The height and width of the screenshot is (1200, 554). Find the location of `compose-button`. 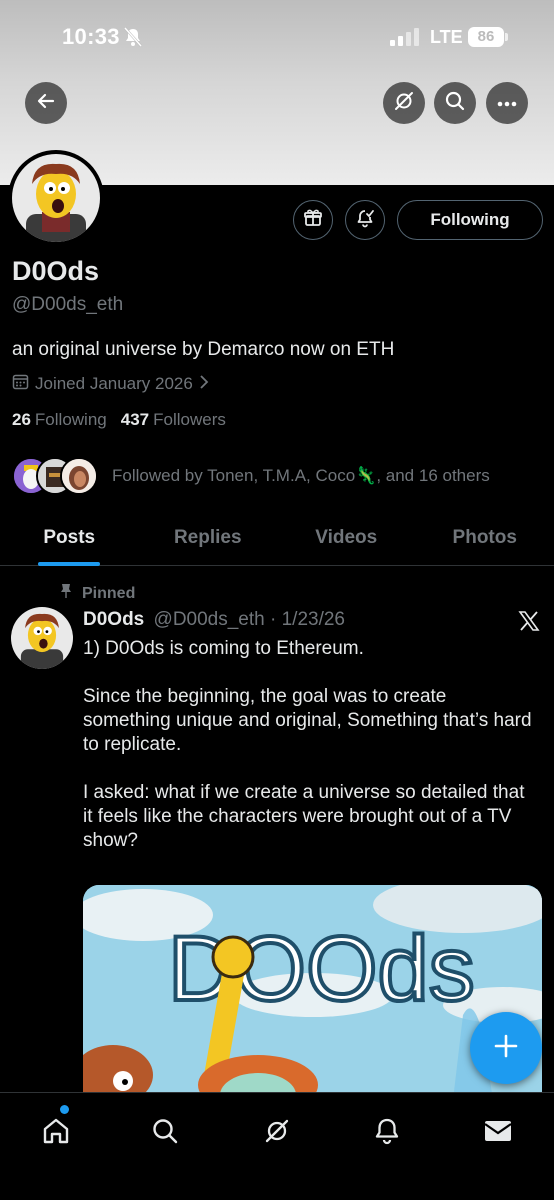

compose-button is located at coordinates (506, 1048).